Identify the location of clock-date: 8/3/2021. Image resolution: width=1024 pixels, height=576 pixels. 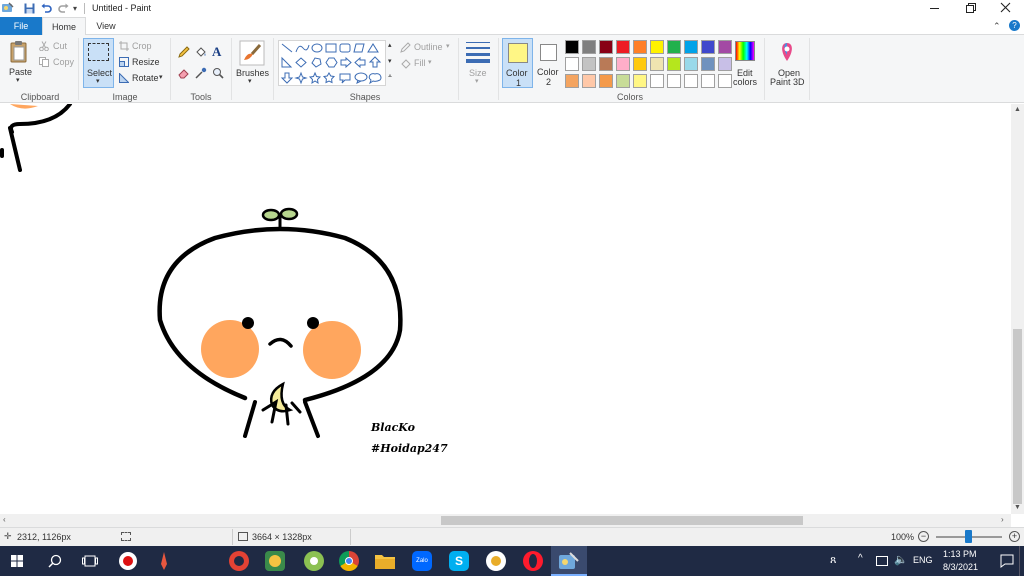
(960, 567).